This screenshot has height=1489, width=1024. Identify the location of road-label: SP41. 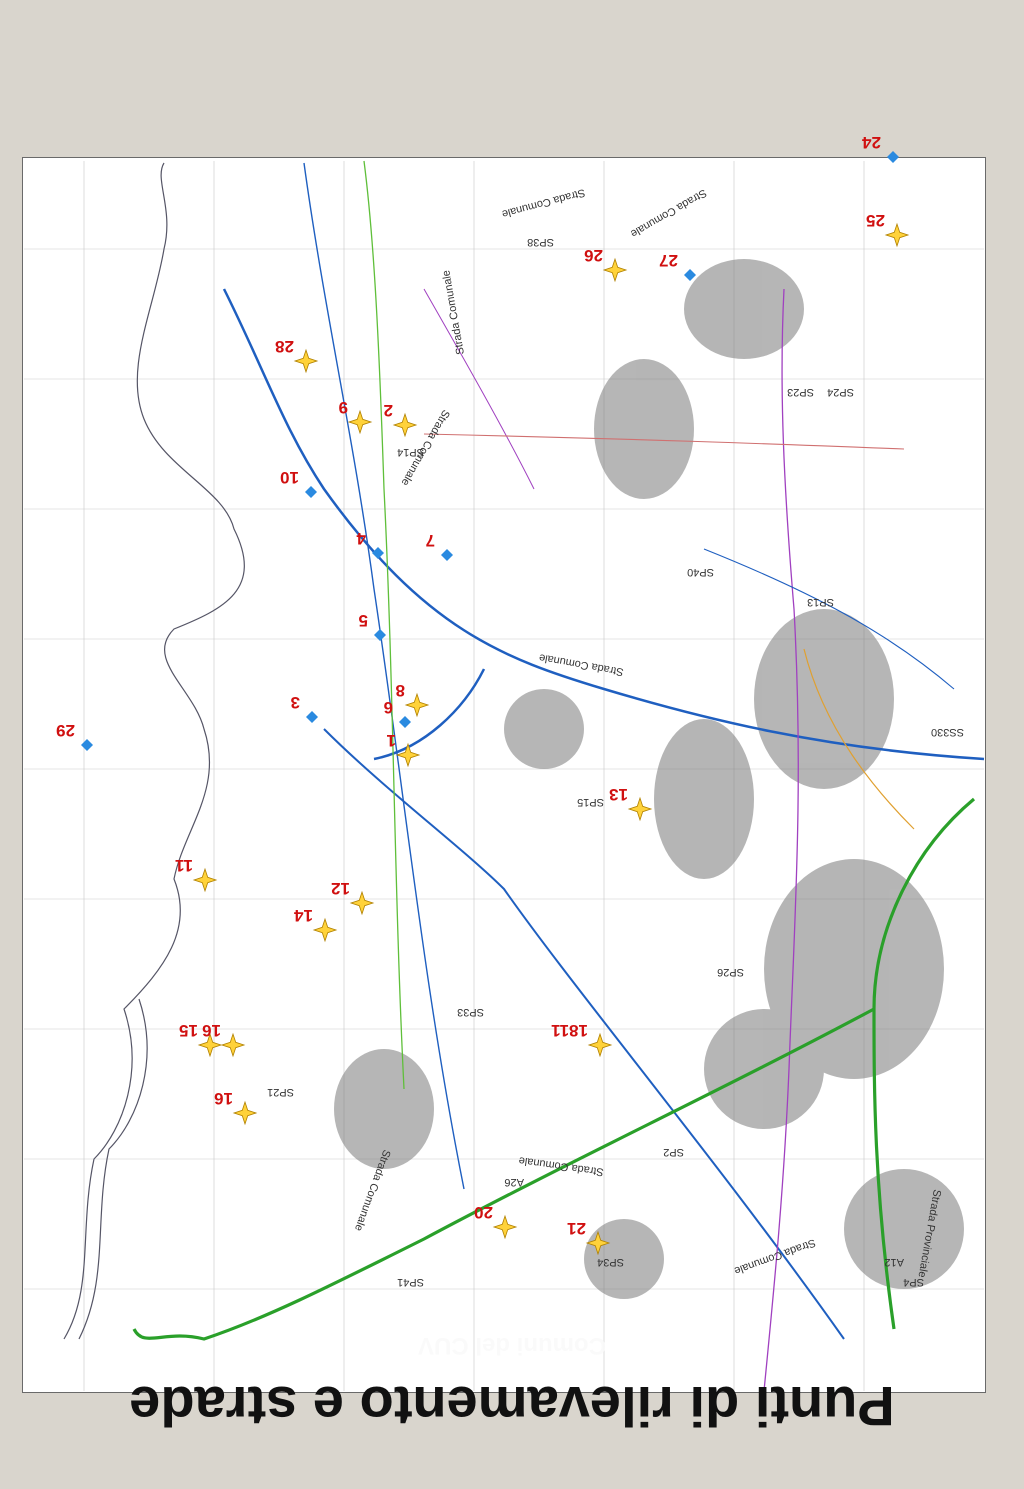
(410, 1282).